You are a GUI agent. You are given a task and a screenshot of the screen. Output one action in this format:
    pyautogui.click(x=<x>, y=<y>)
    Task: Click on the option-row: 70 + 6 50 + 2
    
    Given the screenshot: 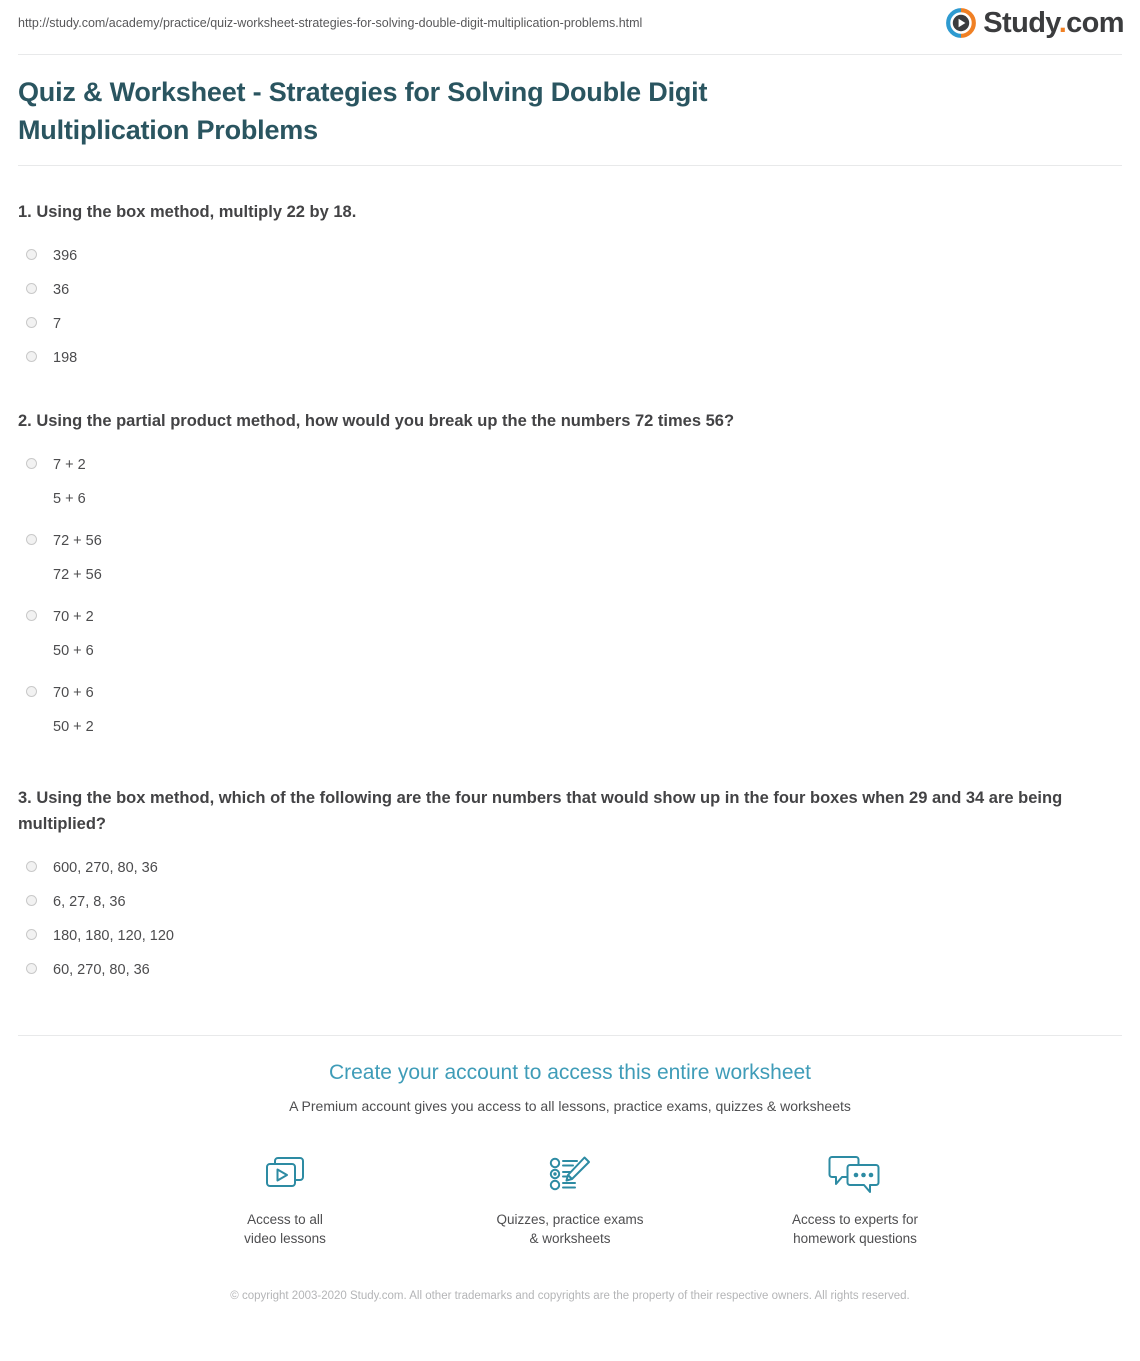 What is the action you would take?
    pyautogui.click(x=570, y=714)
    